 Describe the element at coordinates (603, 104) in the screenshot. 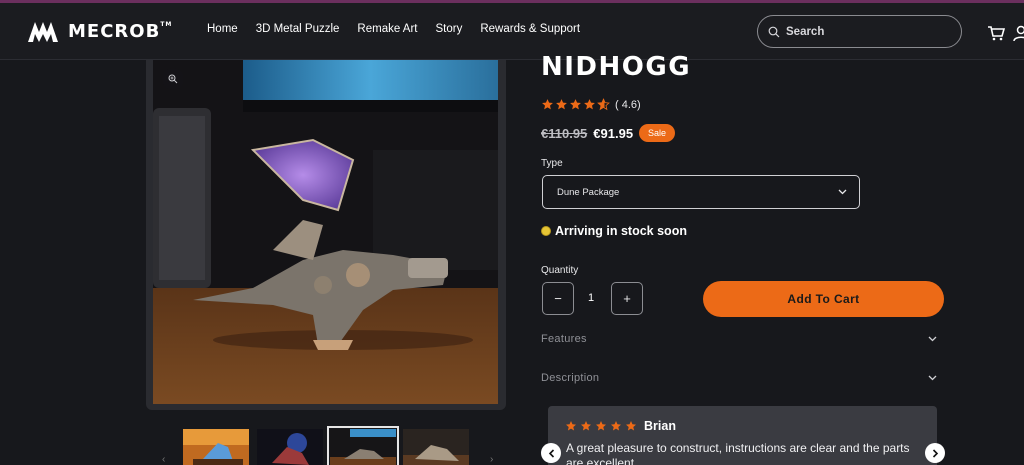

I see `half-star-icon` at that location.